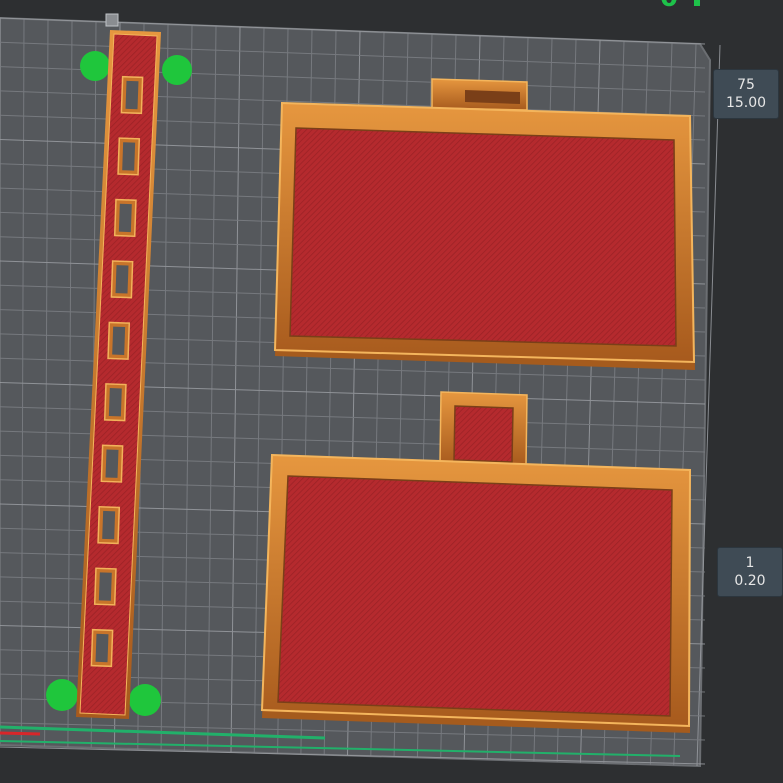 This screenshot has height=783, width=783. I want to click on support-top-left, so click(95, 66).